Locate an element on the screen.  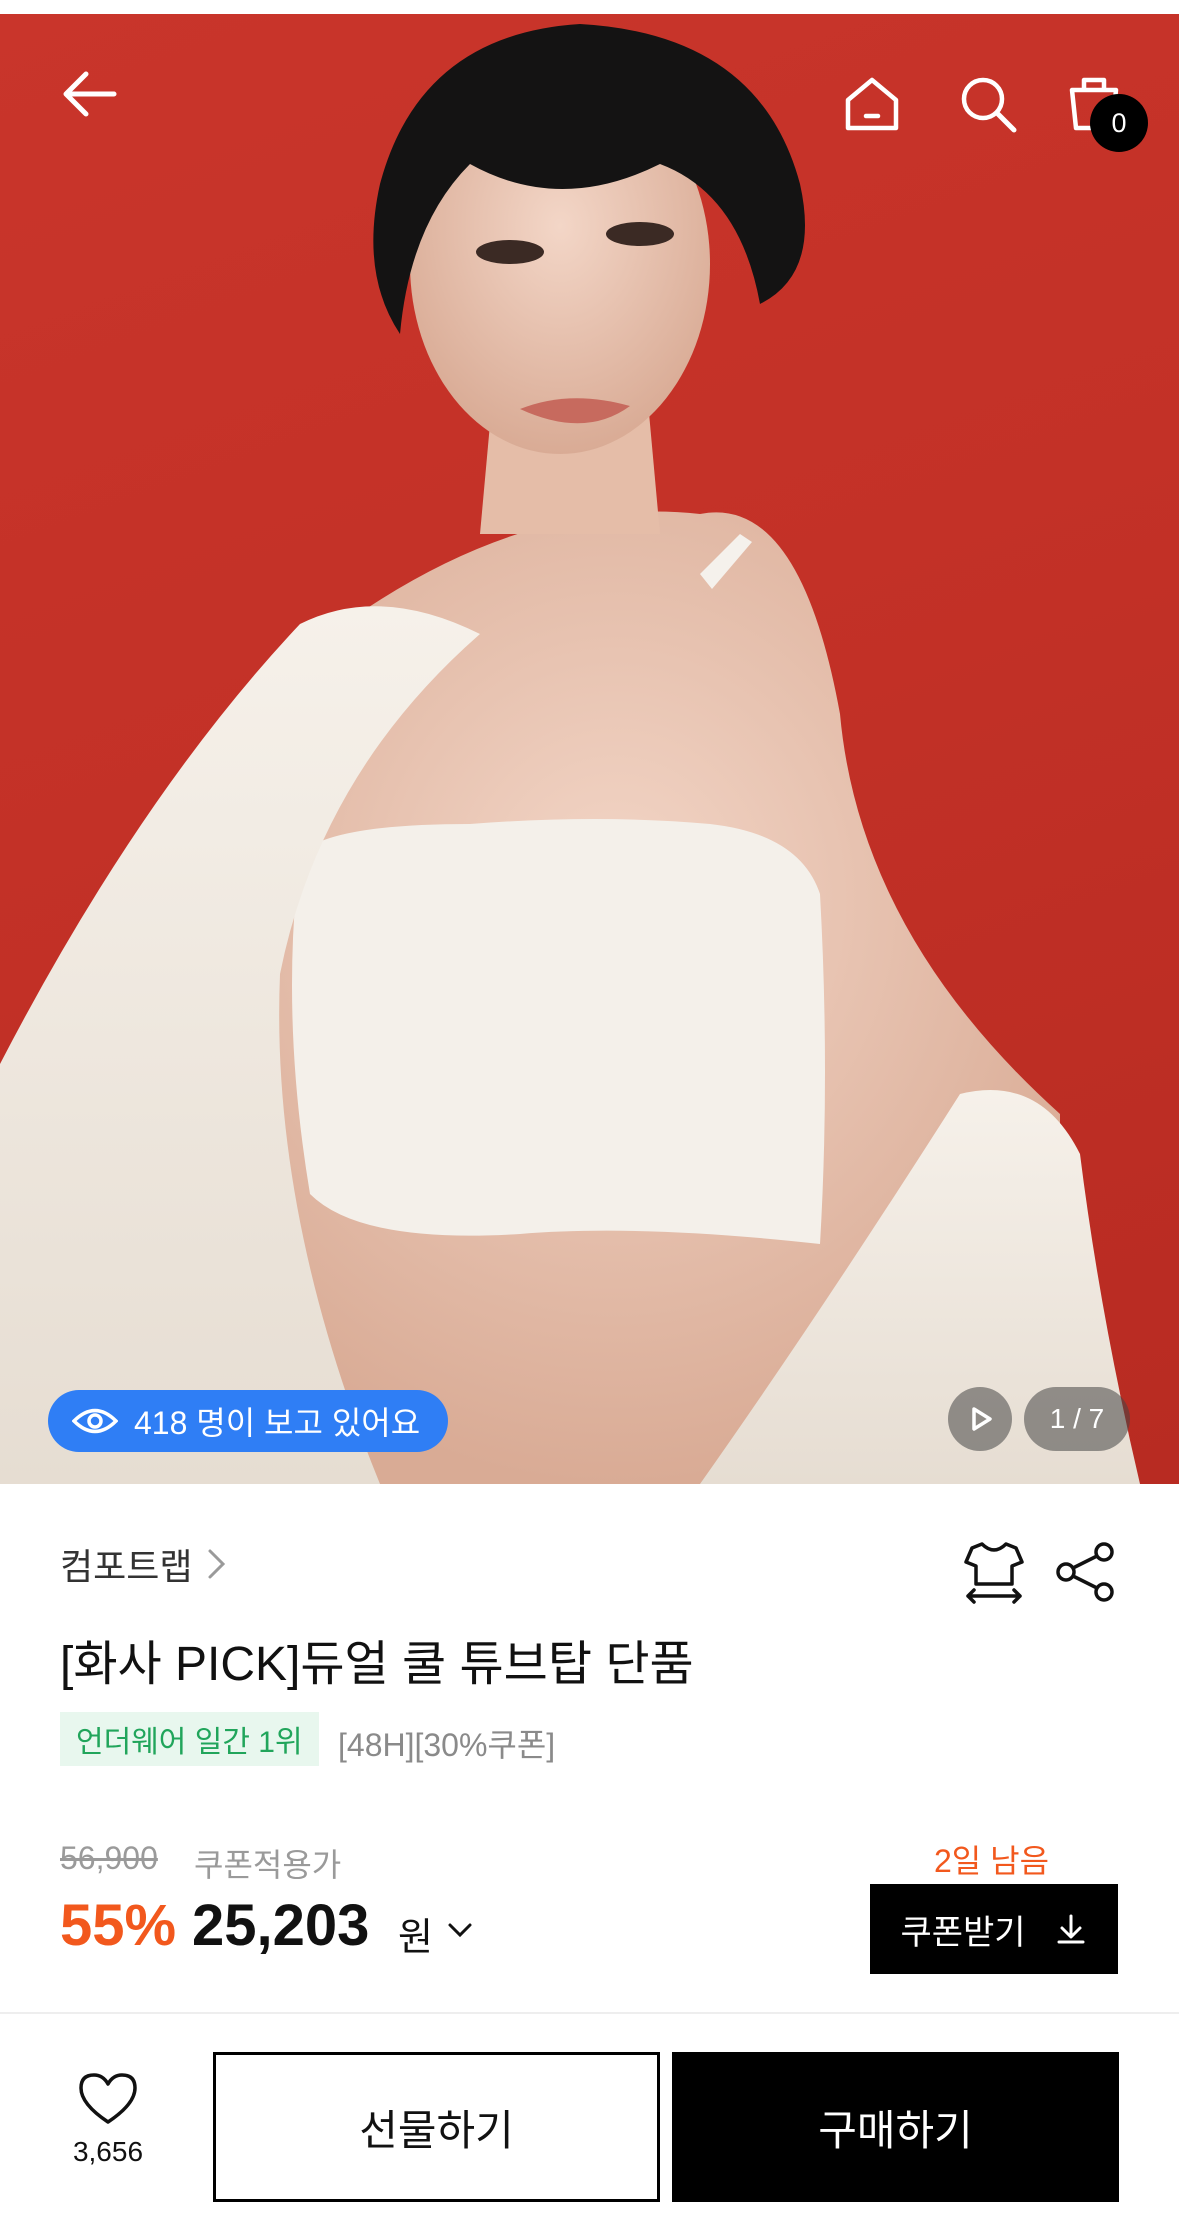
share-button is located at coordinates (1086, 1572).